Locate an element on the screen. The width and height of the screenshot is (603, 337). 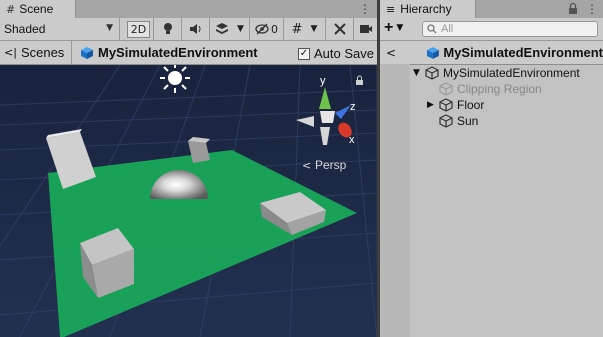
scenes-button: <| Scenes is located at coordinates (36, 52).